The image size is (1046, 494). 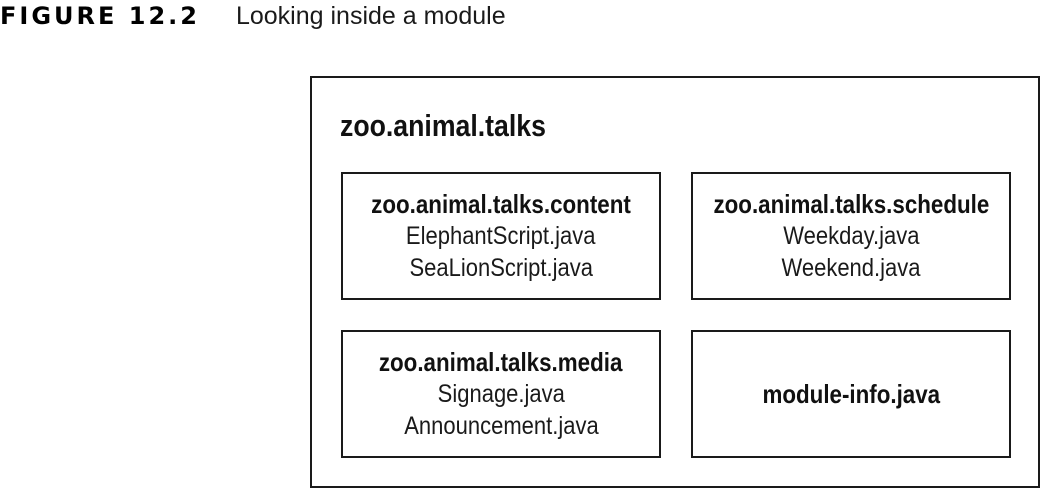 What do you see at coordinates (501, 426) in the screenshot?
I see `package-file: Announcement.java` at bounding box center [501, 426].